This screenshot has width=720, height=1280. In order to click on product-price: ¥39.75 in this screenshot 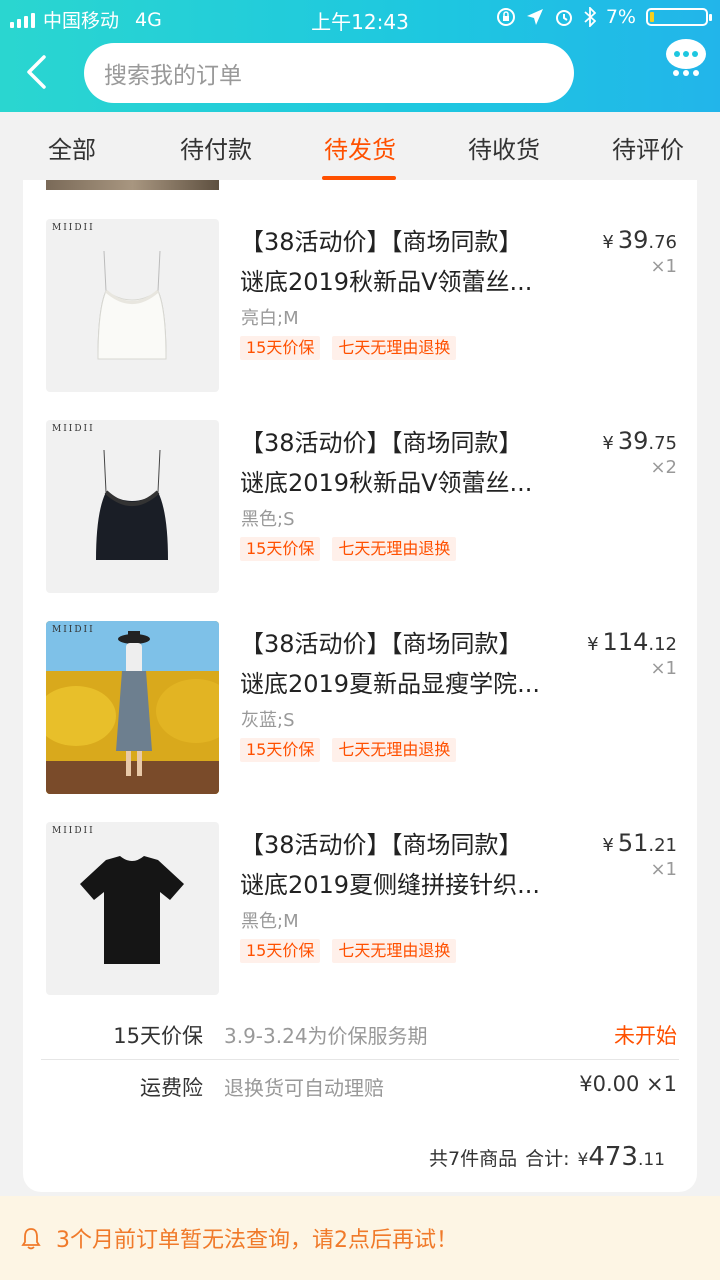, I will do `click(639, 441)`.